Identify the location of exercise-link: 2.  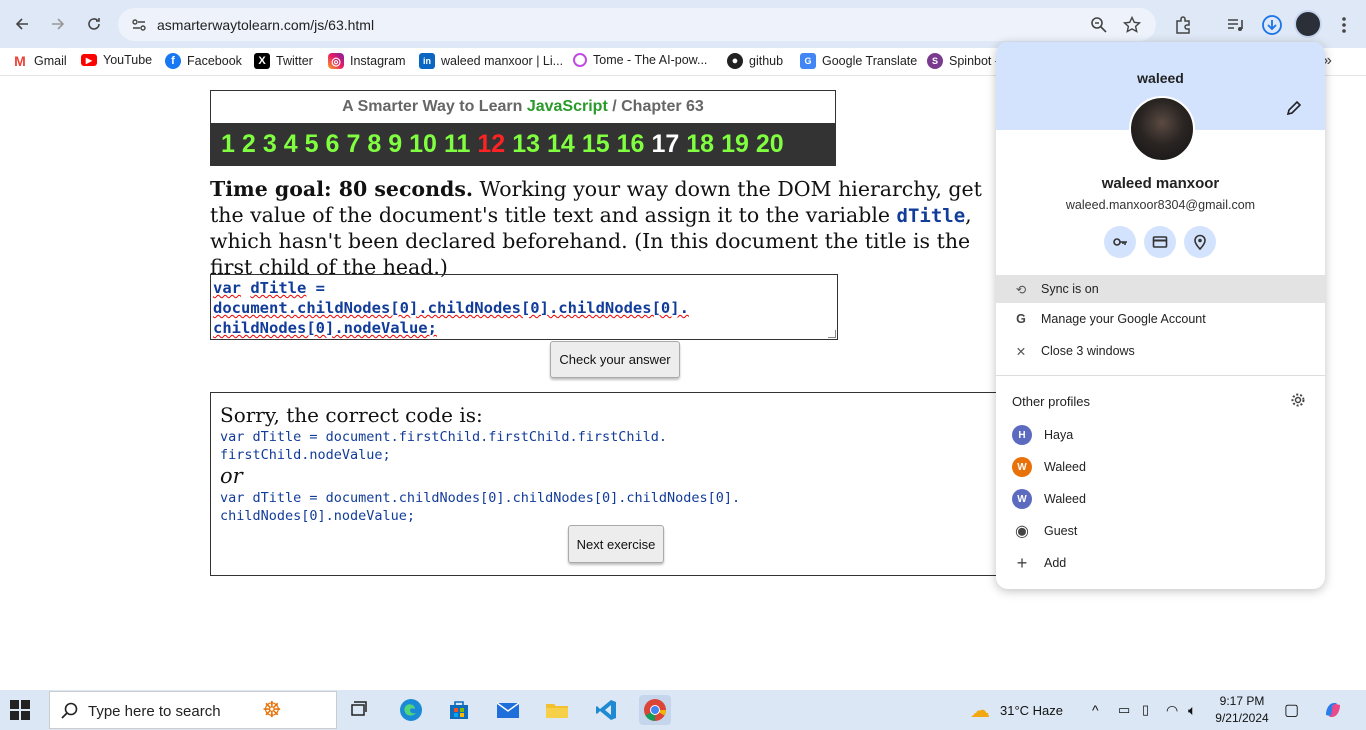
(249, 144).